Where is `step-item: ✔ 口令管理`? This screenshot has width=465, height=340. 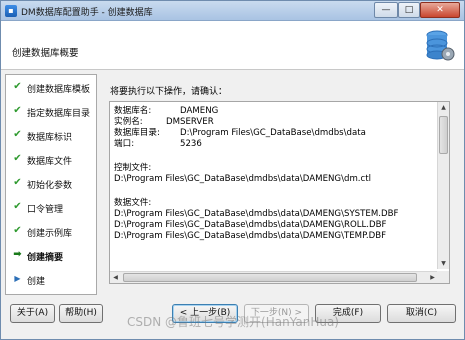 step-item: ✔ 口令管理 is located at coordinates (51, 207).